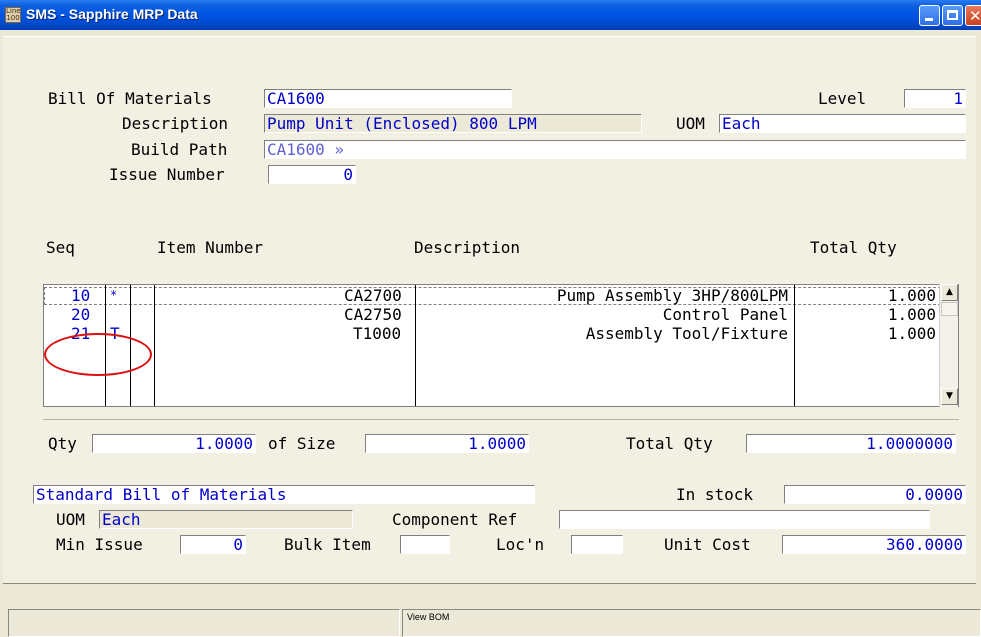 Image resolution: width=981 pixels, height=637 pixels. I want to click on of-size-label: of Size, so click(302, 443).